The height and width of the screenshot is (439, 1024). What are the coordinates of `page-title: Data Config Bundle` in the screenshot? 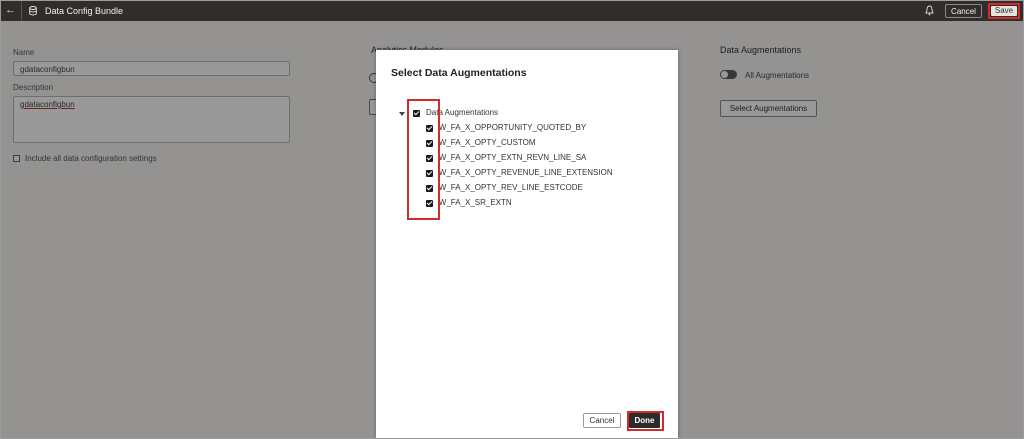 It's located at (84, 11).